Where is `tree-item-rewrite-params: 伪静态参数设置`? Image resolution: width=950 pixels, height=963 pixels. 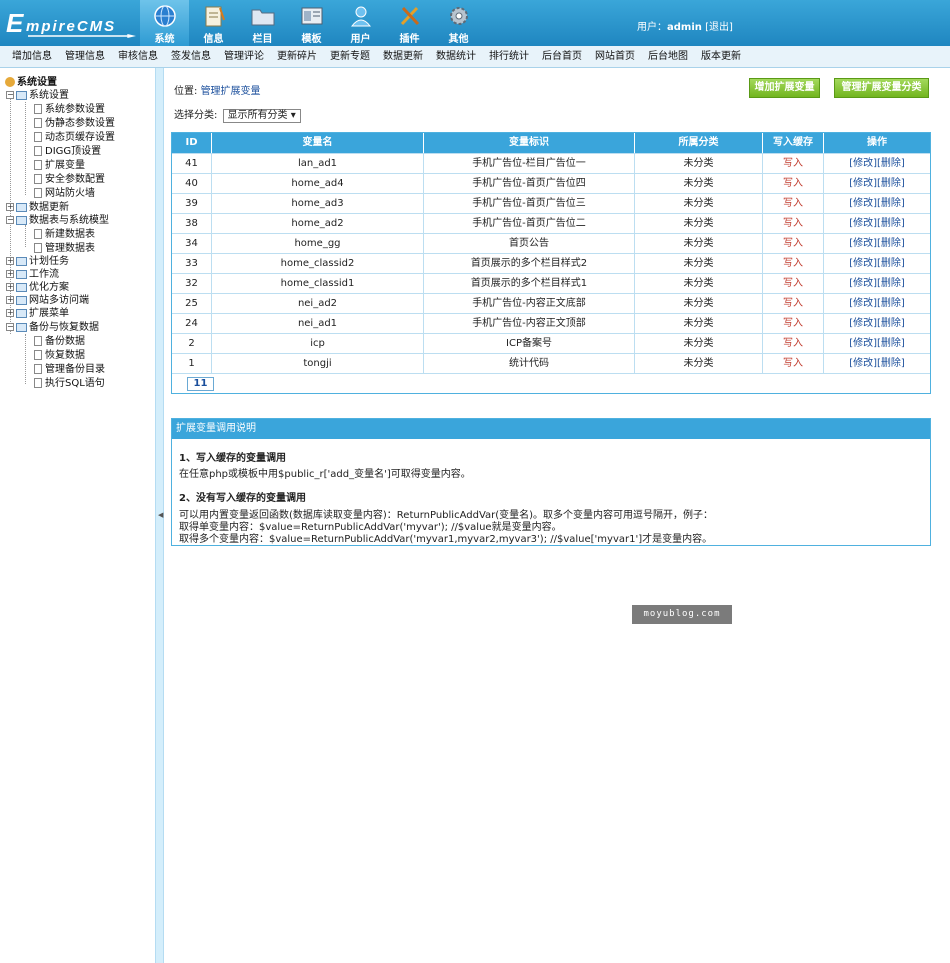
tree-item-rewrite-params: 伪静态参数设置 is located at coordinates (74, 123).